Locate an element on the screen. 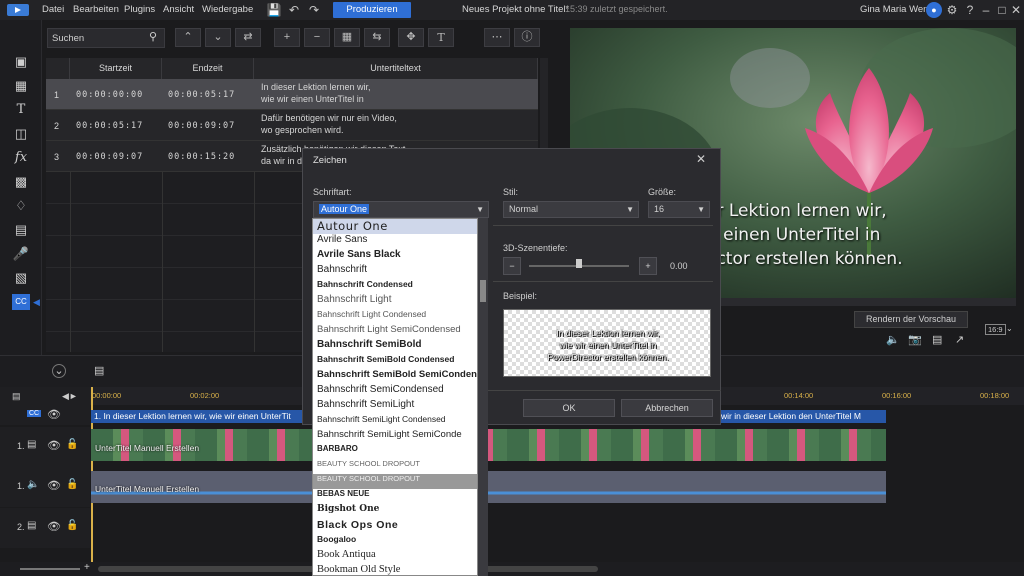  timeline-tool-icon: ▤ is located at coordinates (99, 370).